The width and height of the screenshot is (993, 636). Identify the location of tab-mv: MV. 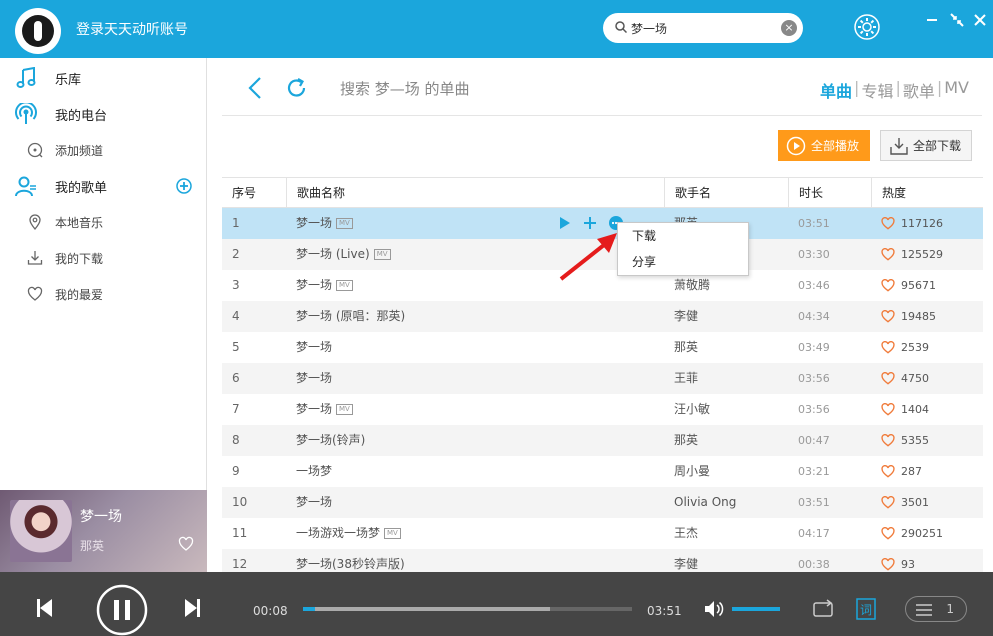
(956, 90).